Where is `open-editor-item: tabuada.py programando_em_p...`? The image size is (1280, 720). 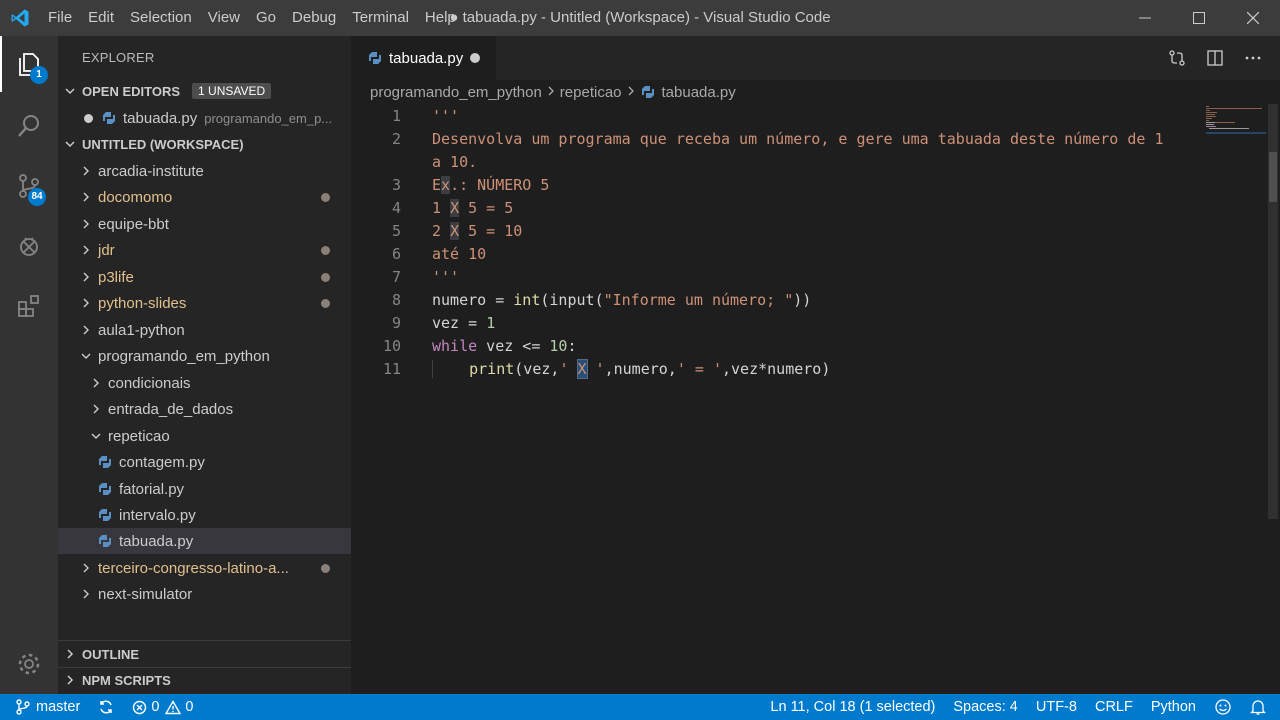 open-editor-item: tabuada.py programando_em_p... is located at coordinates (204, 118).